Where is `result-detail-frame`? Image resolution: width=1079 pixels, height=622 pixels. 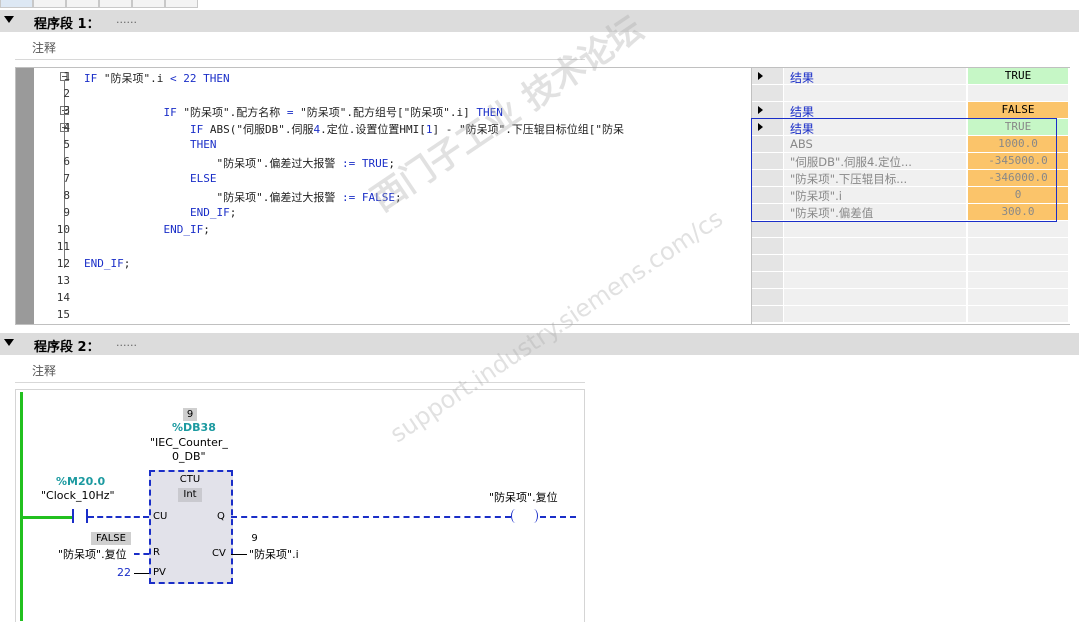
result-detail-frame is located at coordinates (904, 170).